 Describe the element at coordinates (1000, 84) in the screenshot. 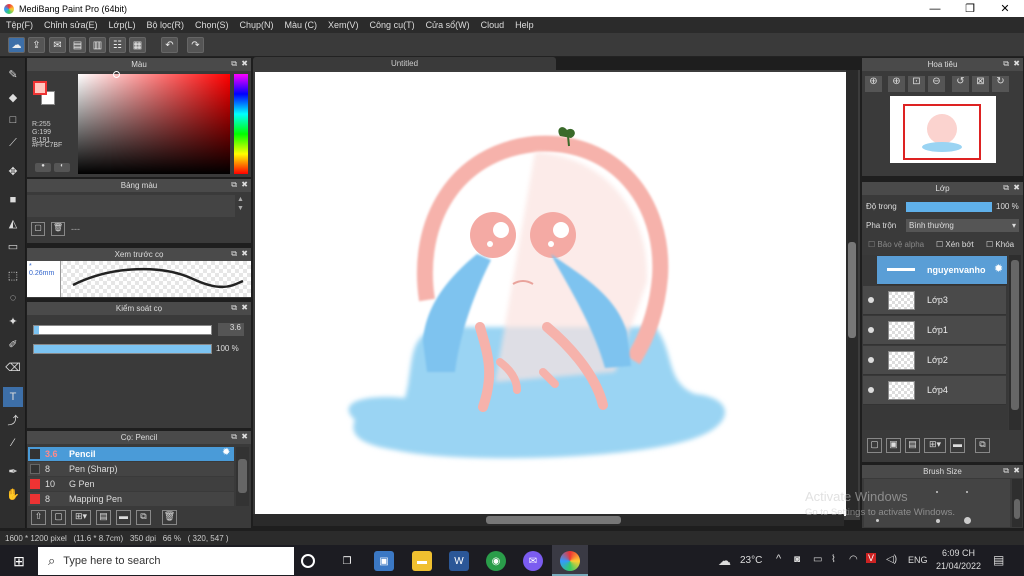

I see `rotate-right-icon: ↻` at that location.